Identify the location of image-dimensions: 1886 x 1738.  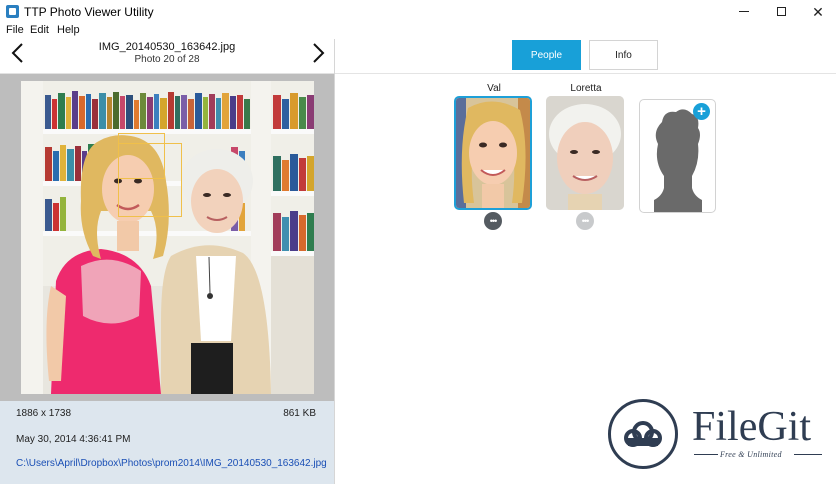
(44, 413).